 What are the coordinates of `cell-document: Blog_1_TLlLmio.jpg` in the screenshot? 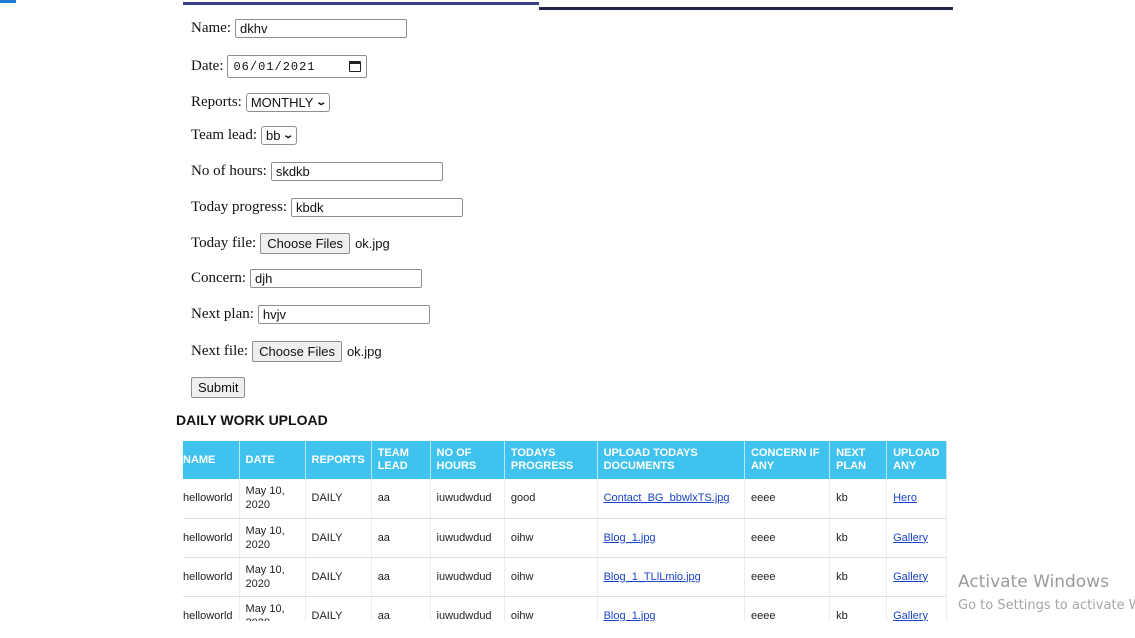 It's located at (671, 577).